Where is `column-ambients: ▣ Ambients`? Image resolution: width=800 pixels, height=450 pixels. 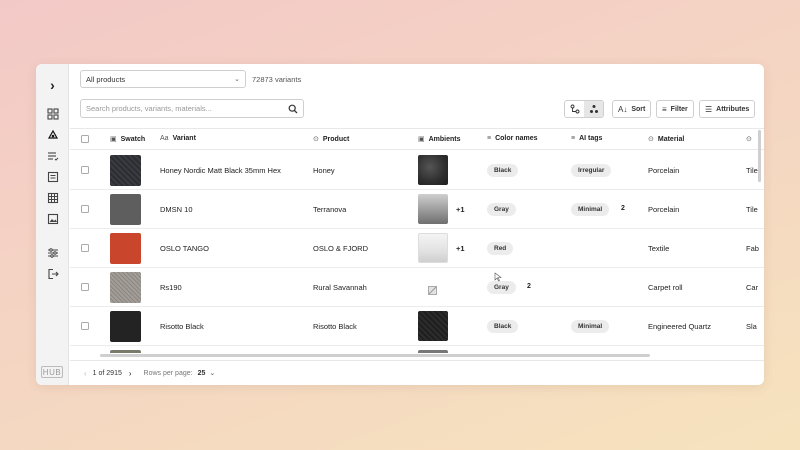
column-ambients: ▣ Ambients is located at coordinates (439, 139).